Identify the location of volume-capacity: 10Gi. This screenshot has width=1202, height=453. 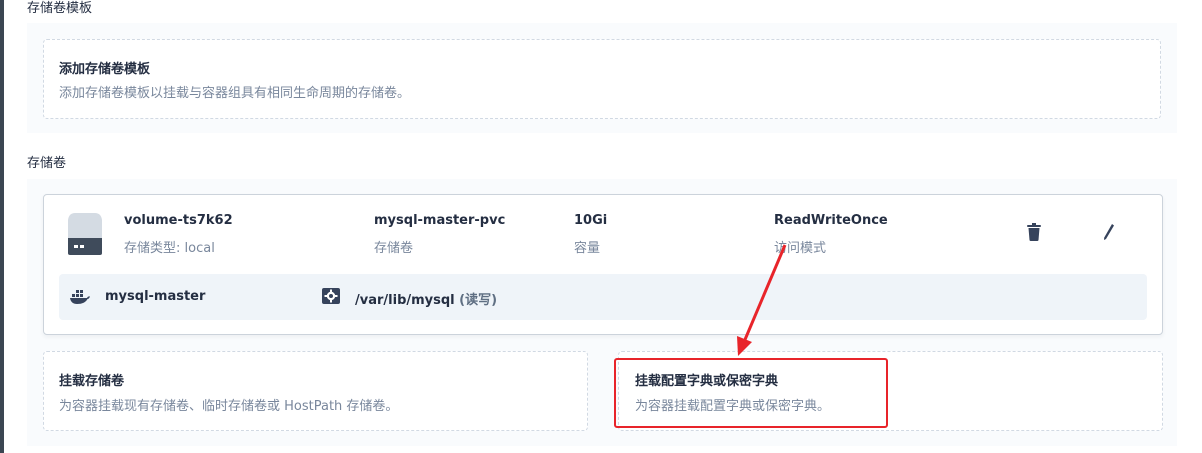
(591, 220).